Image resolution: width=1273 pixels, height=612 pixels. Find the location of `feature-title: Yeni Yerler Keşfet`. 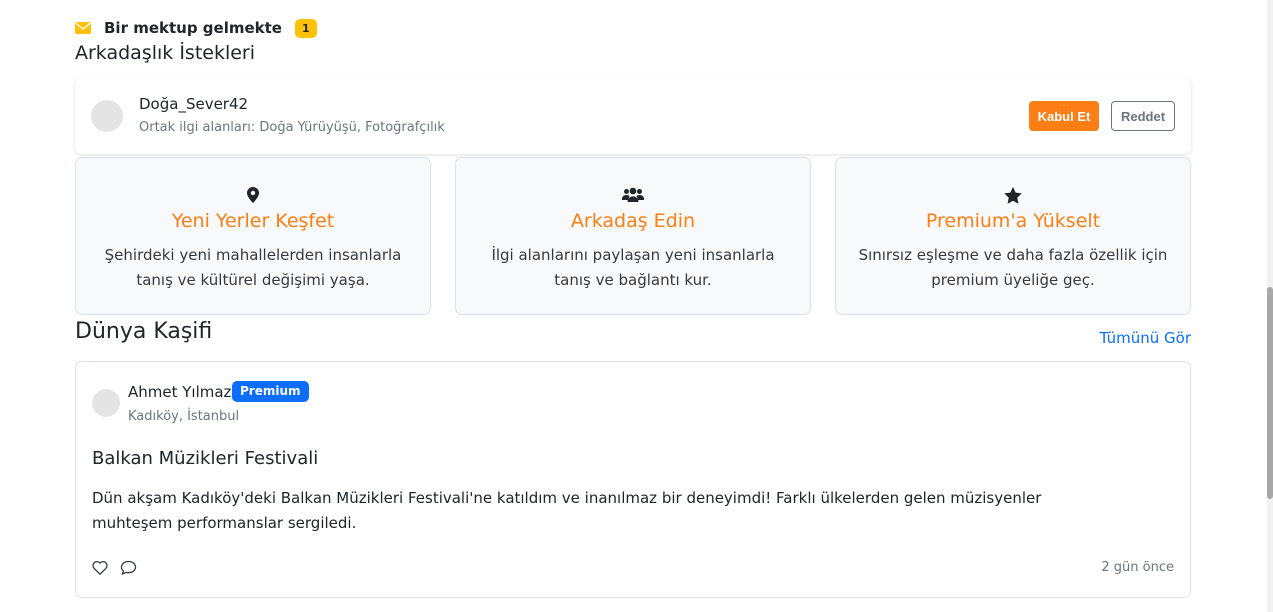

feature-title: Yeni Yerler Keşfet is located at coordinates (253, 221).